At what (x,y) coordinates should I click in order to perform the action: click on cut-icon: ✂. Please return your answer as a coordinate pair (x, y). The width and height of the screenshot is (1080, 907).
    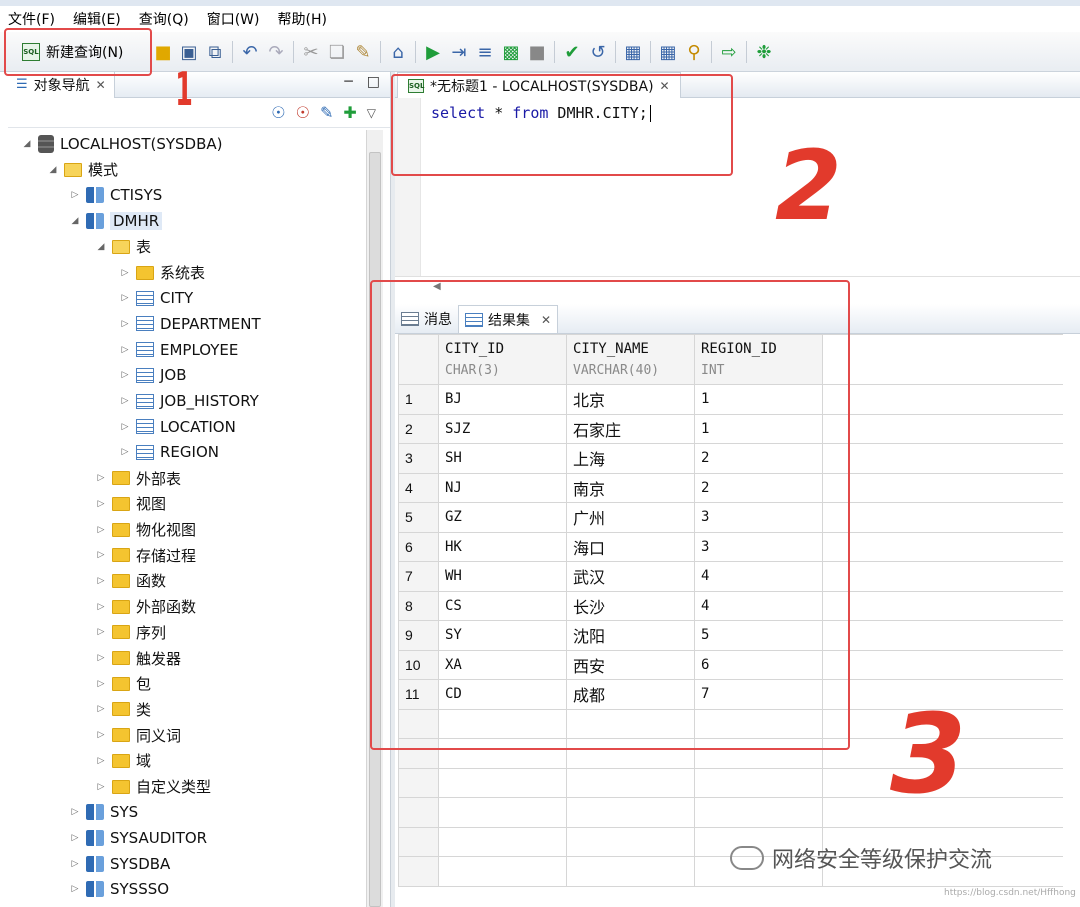
    Looking at the image, I should click on (311, 52).